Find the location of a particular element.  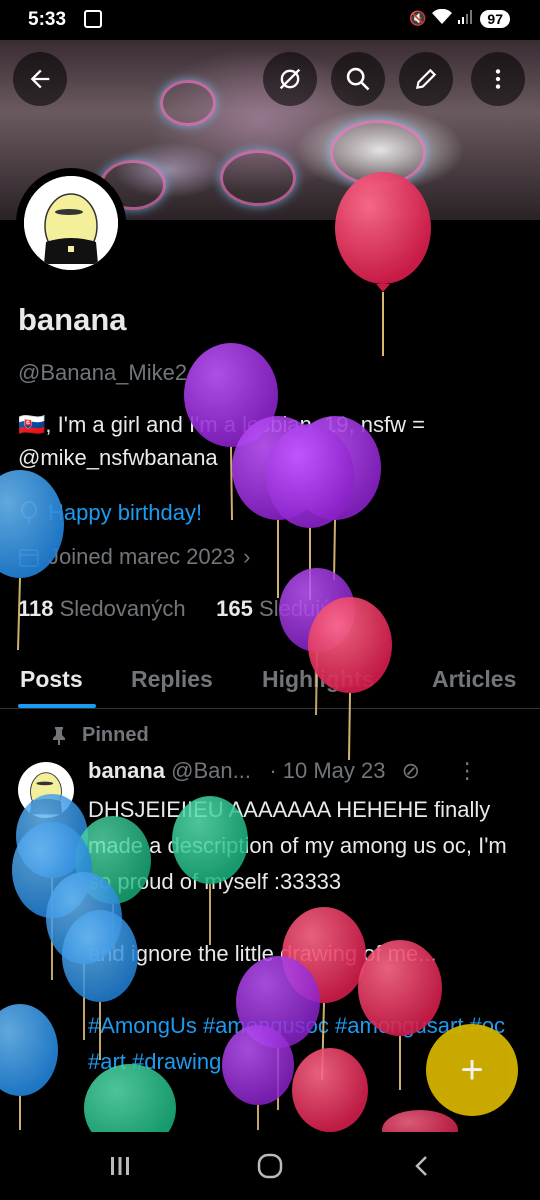

plus-icon: + is located at coordinates (472, 1069).